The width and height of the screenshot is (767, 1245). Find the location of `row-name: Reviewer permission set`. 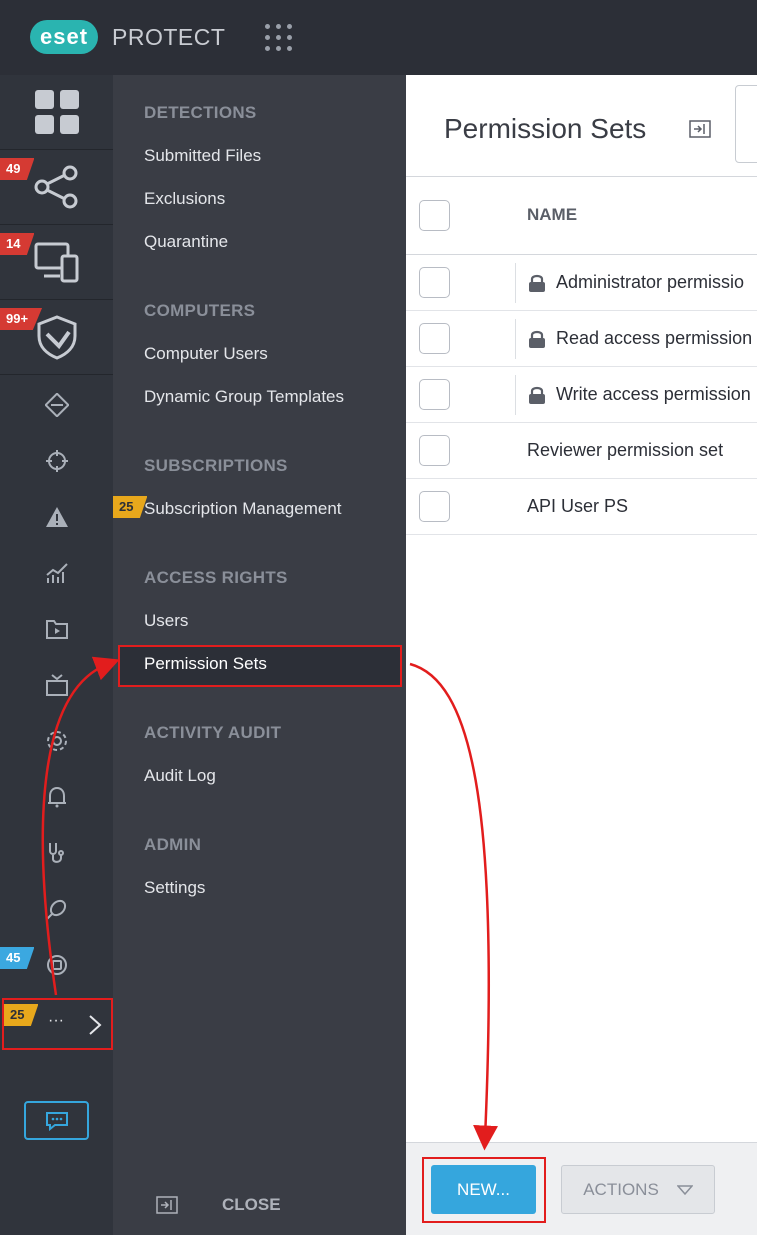

row-name: Reviewer permission set is located at coordinates (625, 450).